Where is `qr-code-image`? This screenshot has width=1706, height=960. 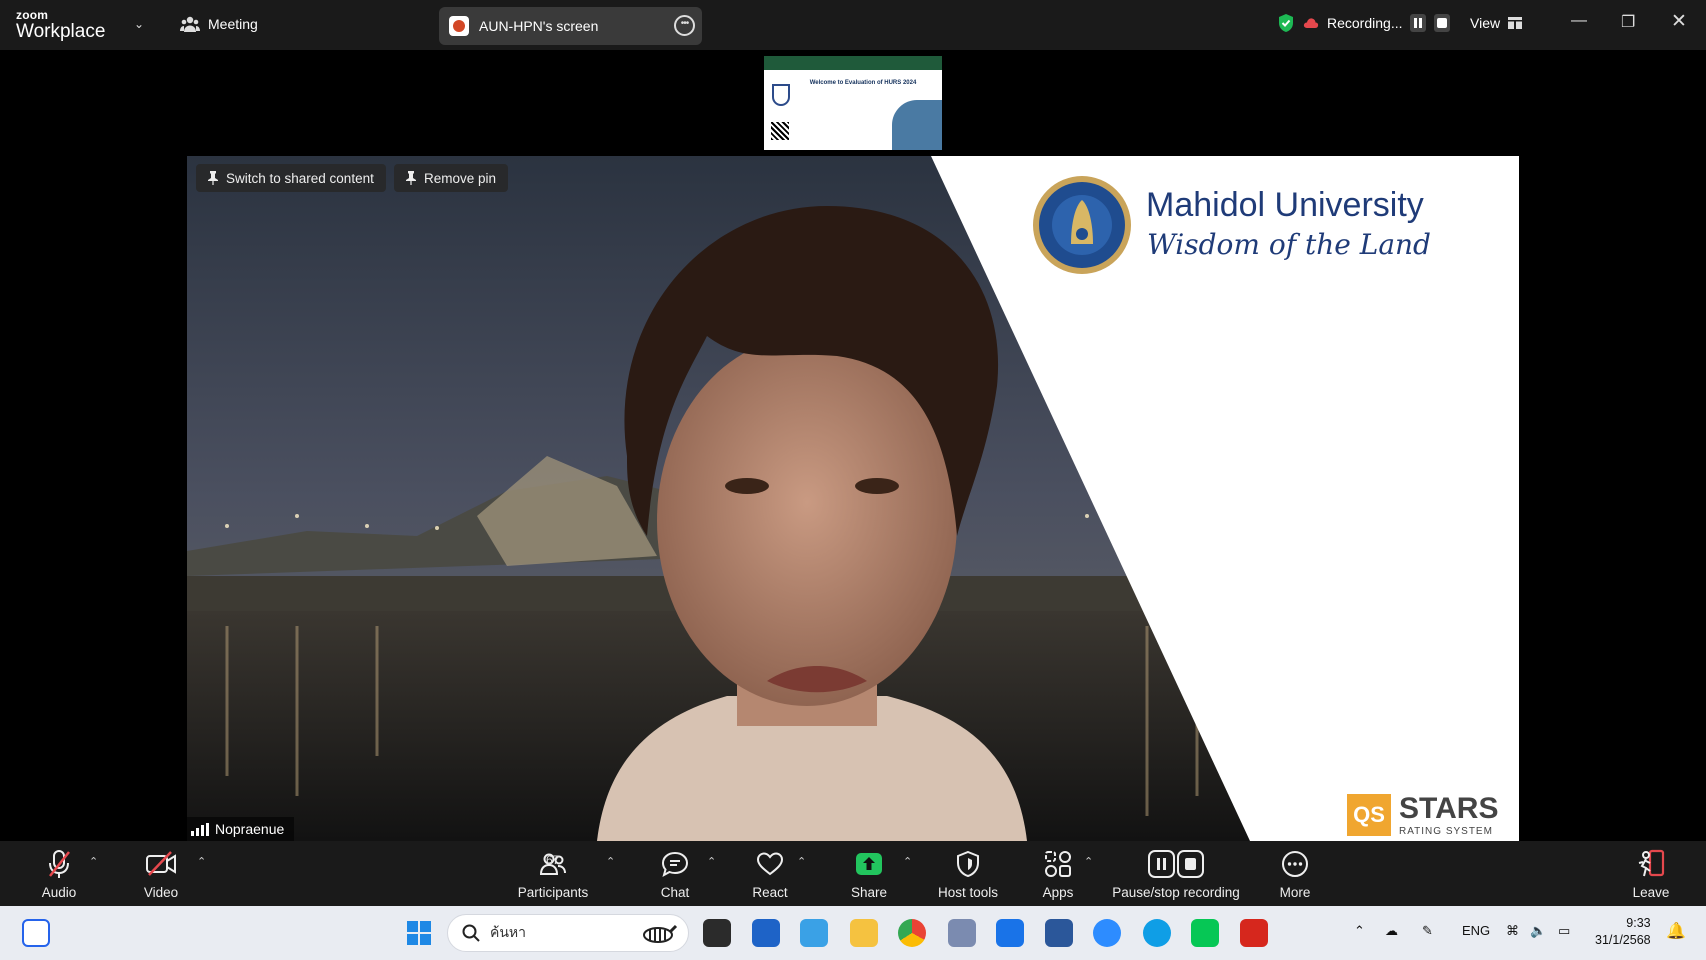
qr-code-image is located at coordinates (780, 131).